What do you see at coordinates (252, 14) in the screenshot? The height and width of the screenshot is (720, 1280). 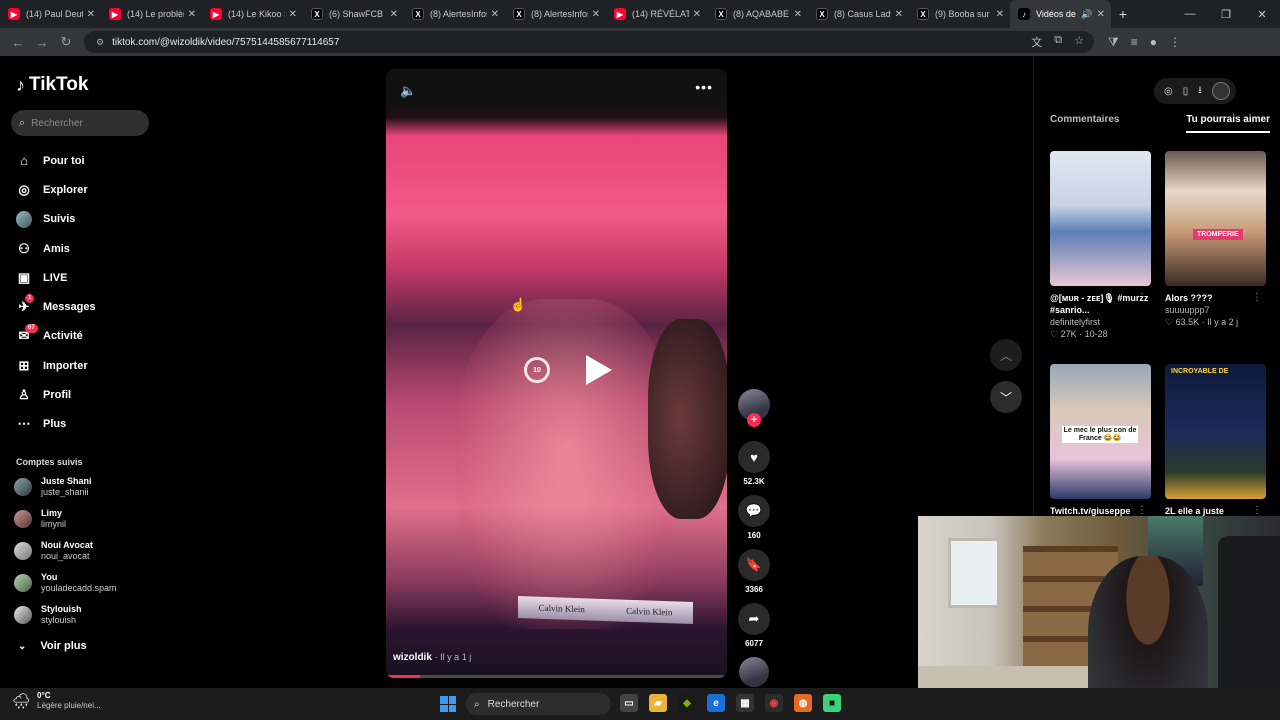 I see `browser-tab: ▶ (14) Le Kikoo Sé ✕` at bounding box center [252, 14].